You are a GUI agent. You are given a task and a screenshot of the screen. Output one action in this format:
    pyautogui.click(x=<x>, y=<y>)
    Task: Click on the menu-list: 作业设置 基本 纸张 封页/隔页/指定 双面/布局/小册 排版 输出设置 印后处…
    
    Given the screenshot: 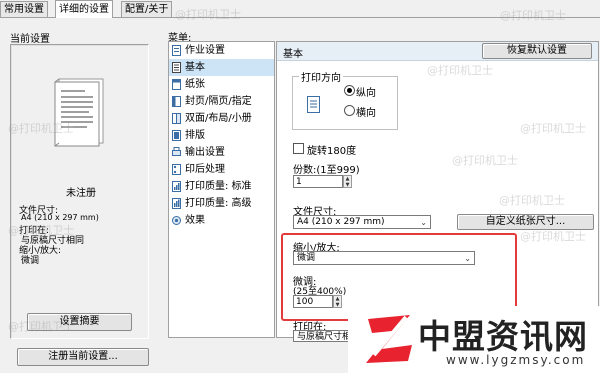 What is the action you would take?
    pyautogui.click(x=221, y=189)
    